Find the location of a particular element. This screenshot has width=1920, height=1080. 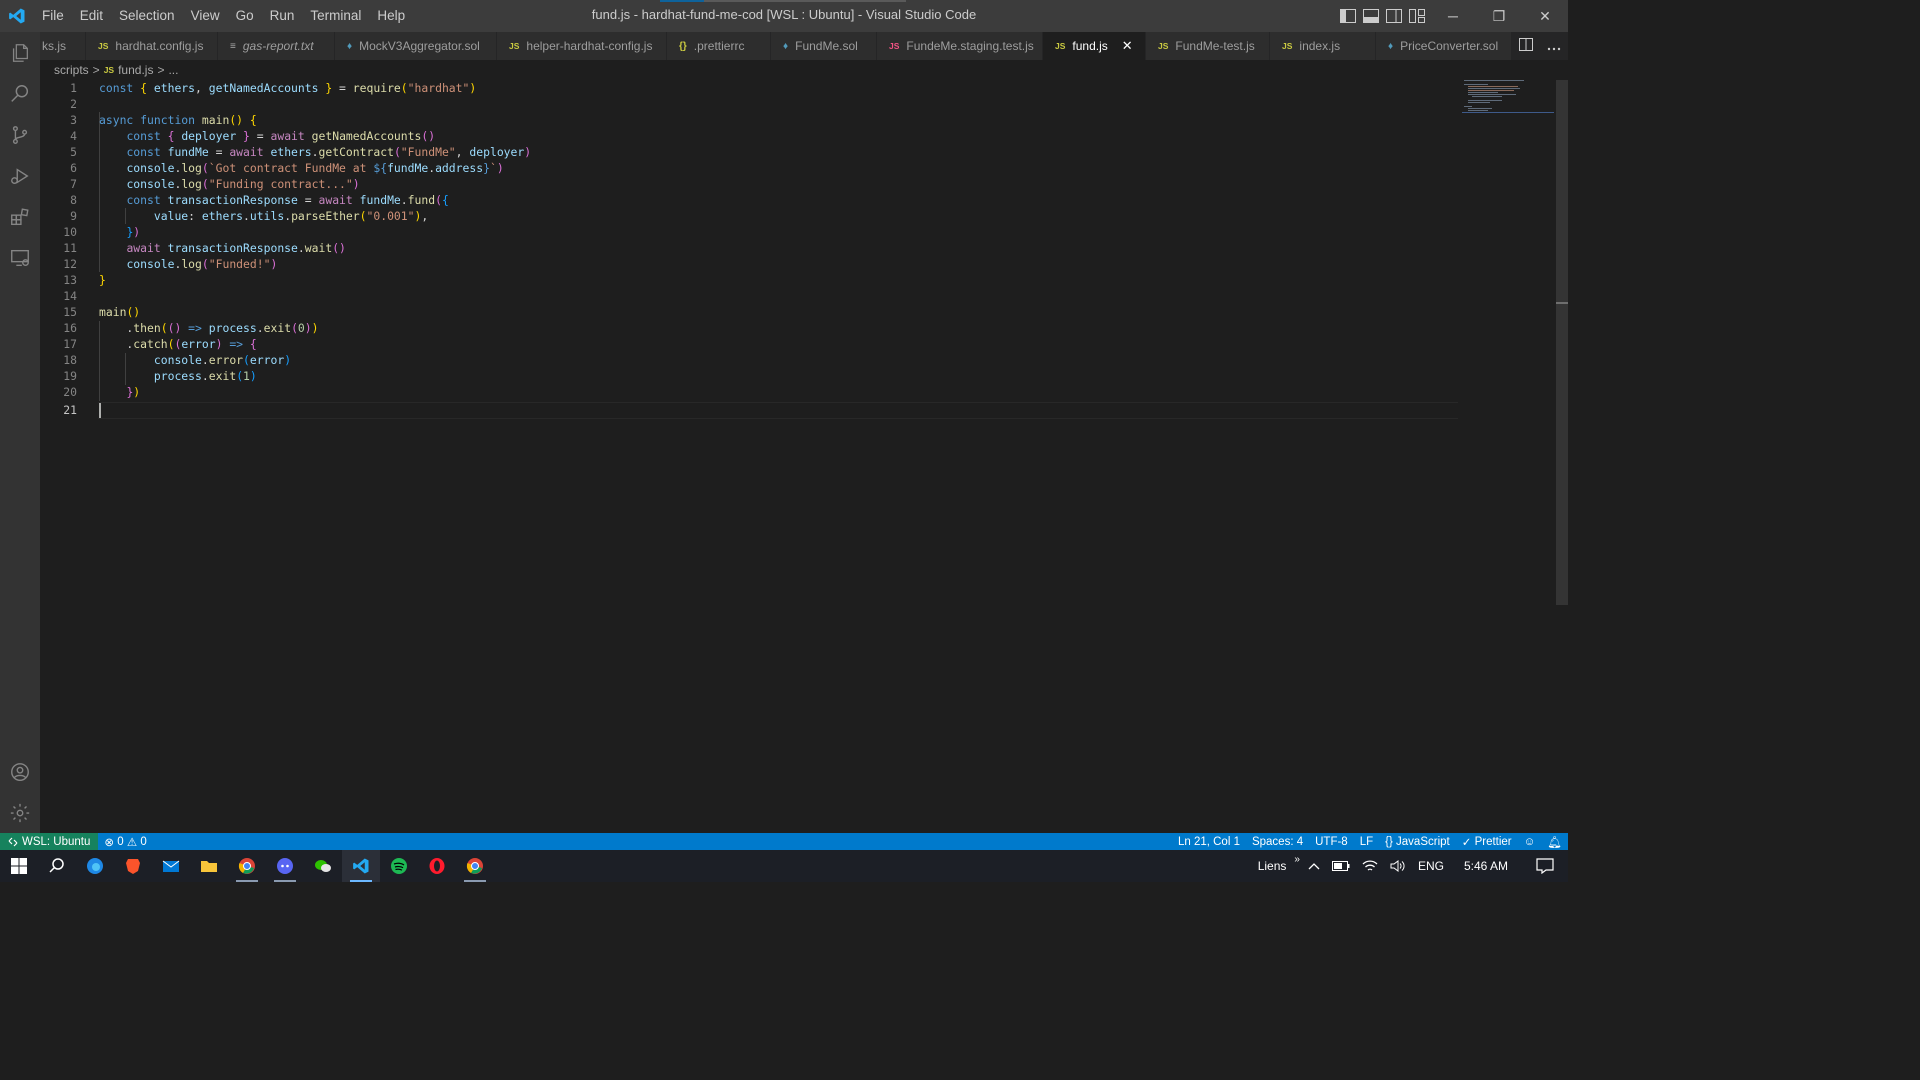

cursor-position: Ln 21, Col 1 is located at coordinates (1209, 842).